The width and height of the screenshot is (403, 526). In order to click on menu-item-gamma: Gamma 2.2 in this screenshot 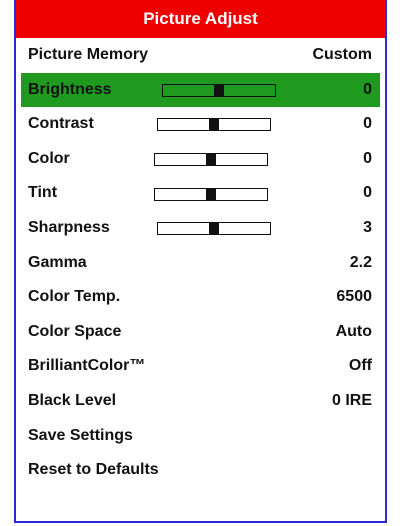, I will do `click(200, 263)`.